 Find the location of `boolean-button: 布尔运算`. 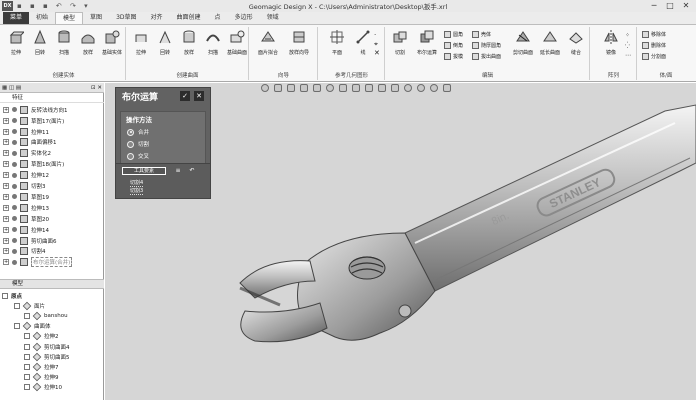

boolean-button: 布尔运算 is located at coordinates (427, 42).